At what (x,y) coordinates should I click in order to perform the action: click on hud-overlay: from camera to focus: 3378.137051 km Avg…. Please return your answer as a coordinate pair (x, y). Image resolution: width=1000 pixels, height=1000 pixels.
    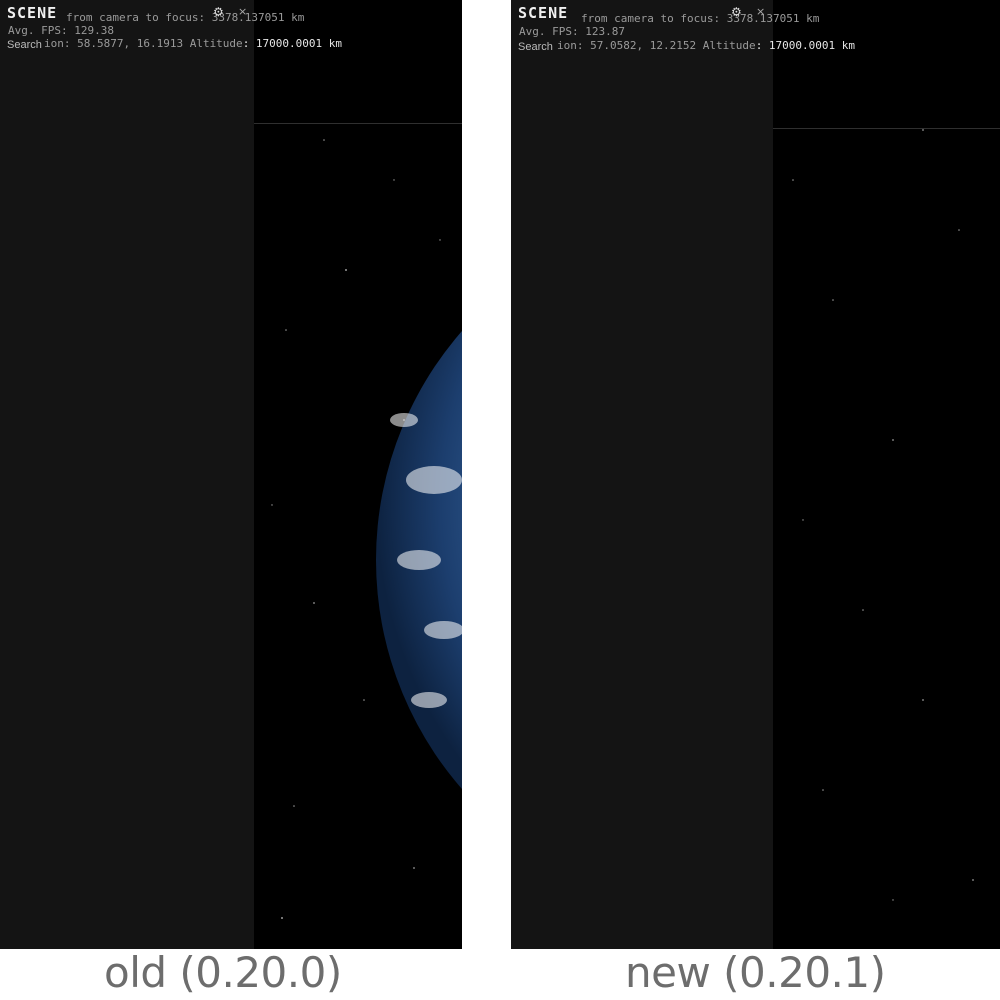
    Looking at the image, I should click on (231, 30).